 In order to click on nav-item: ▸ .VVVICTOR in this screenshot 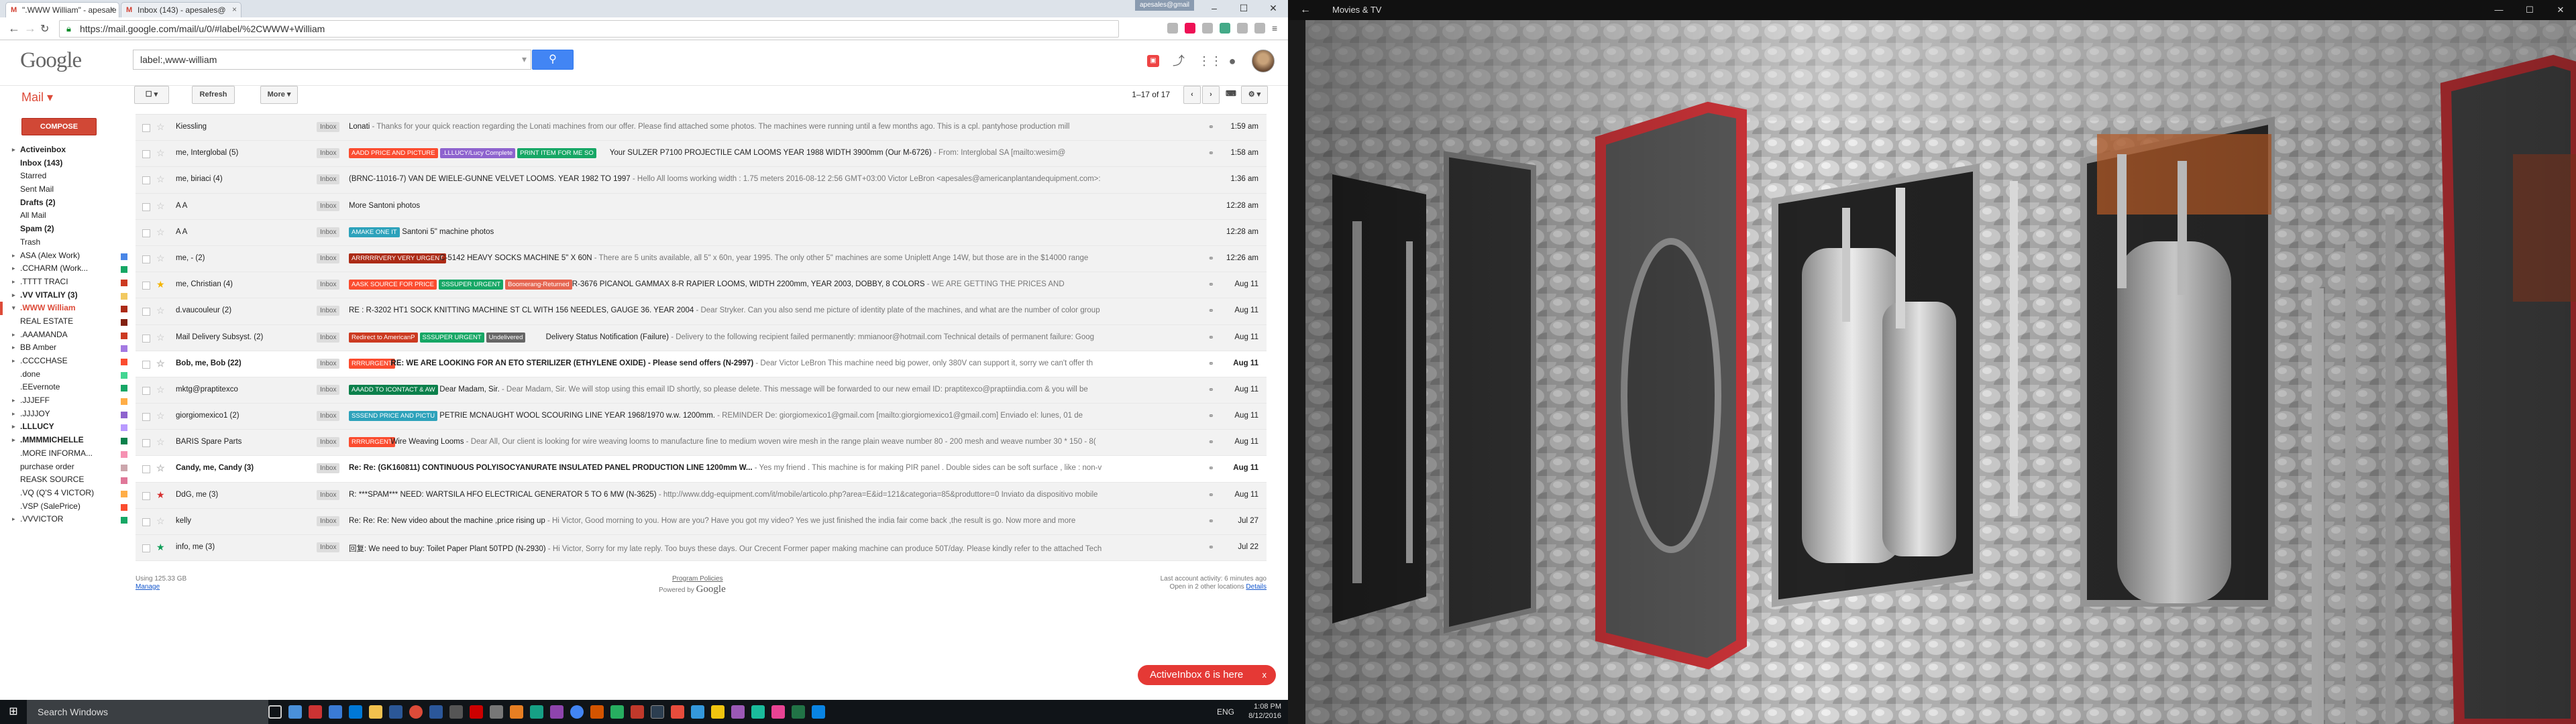, I will do `click(67, 519)`.